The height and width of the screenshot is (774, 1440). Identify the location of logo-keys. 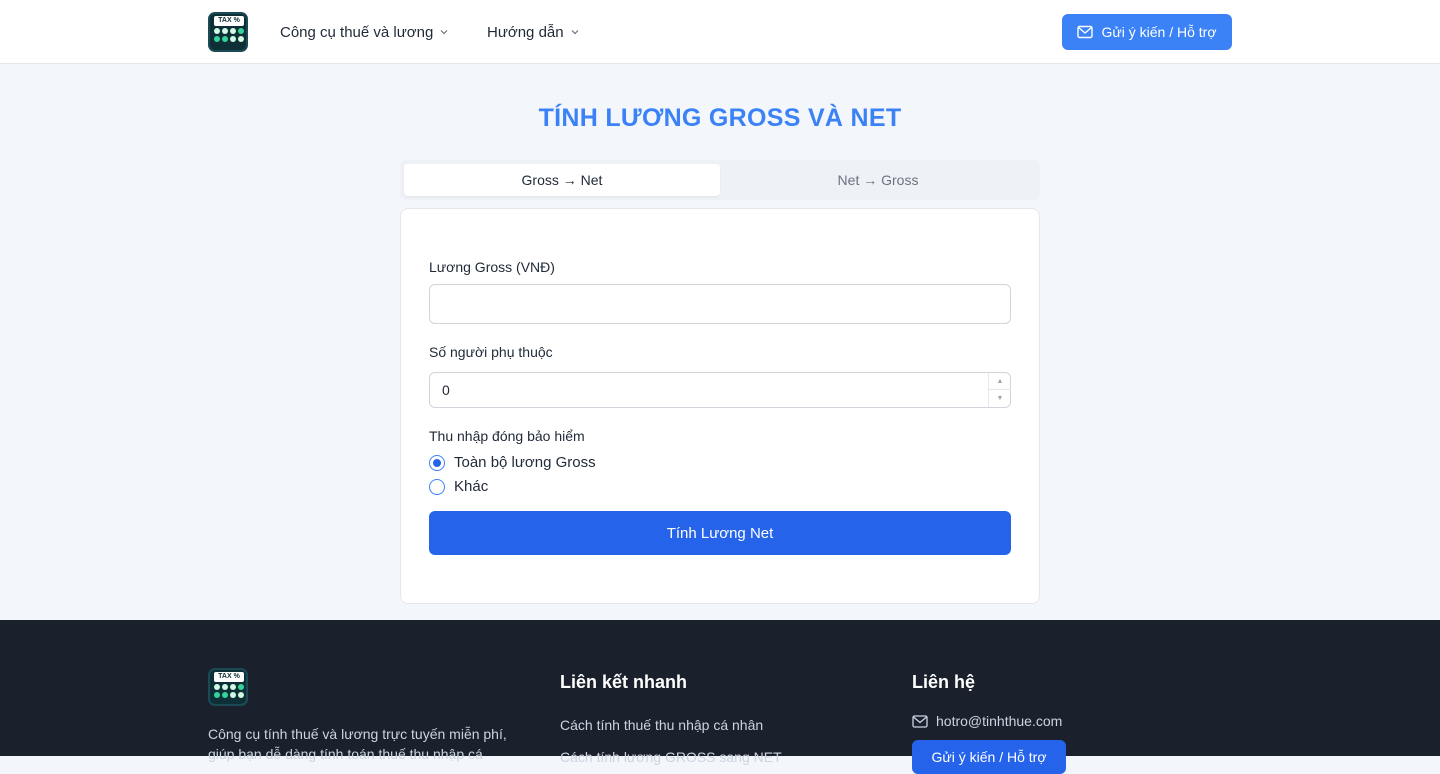
(229, 35).